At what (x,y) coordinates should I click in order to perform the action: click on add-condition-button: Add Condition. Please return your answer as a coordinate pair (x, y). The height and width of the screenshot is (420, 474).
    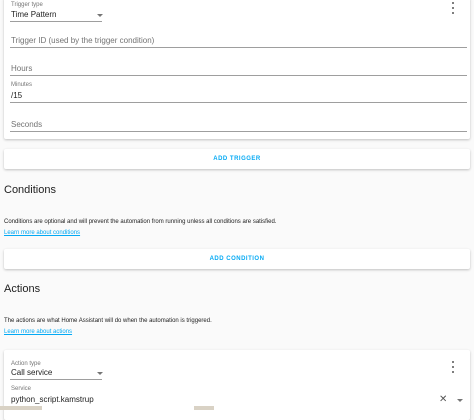
    Looking at the image, I should click on (237, 259).